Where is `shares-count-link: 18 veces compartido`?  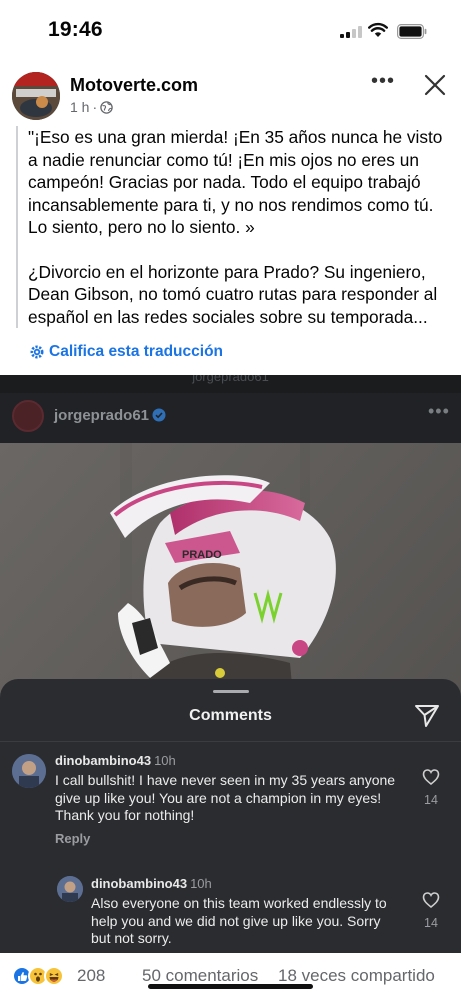
shares-count-link: 18 veces compartido is located at coordinates (356, 976).